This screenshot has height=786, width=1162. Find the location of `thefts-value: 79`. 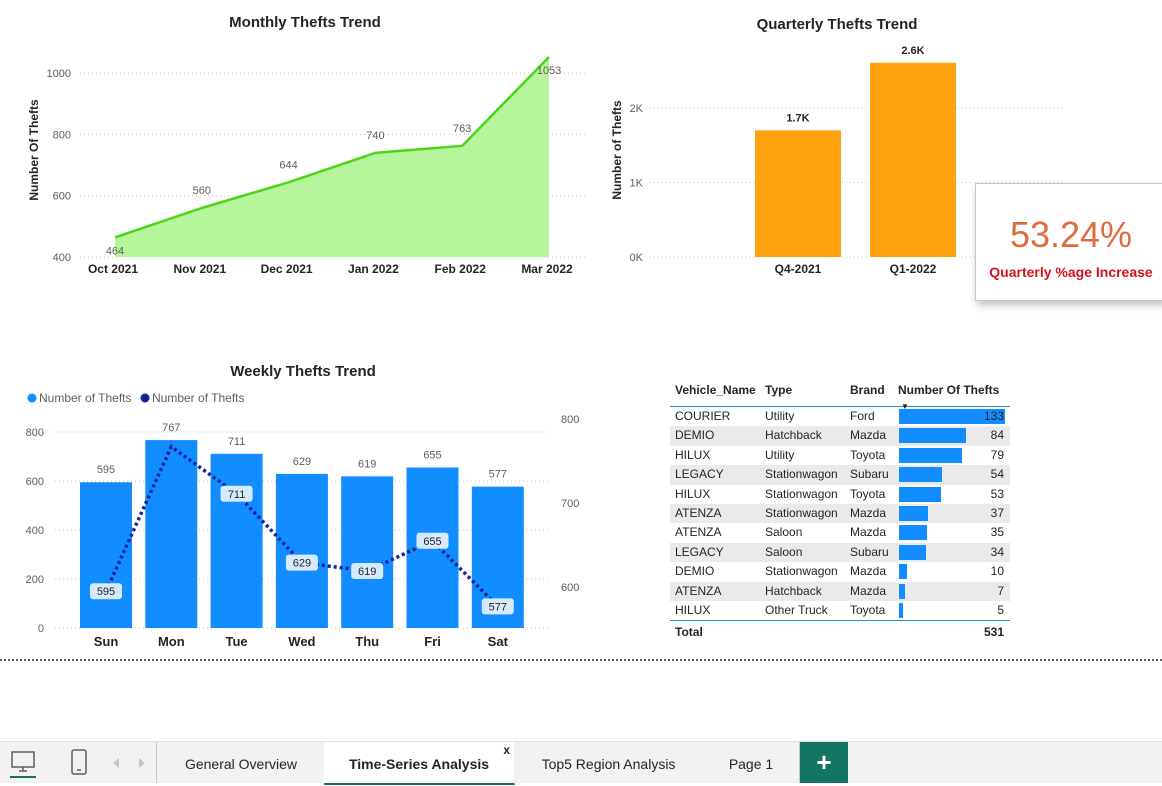

thefts-value: 79 is located at coordinates (997, 454).